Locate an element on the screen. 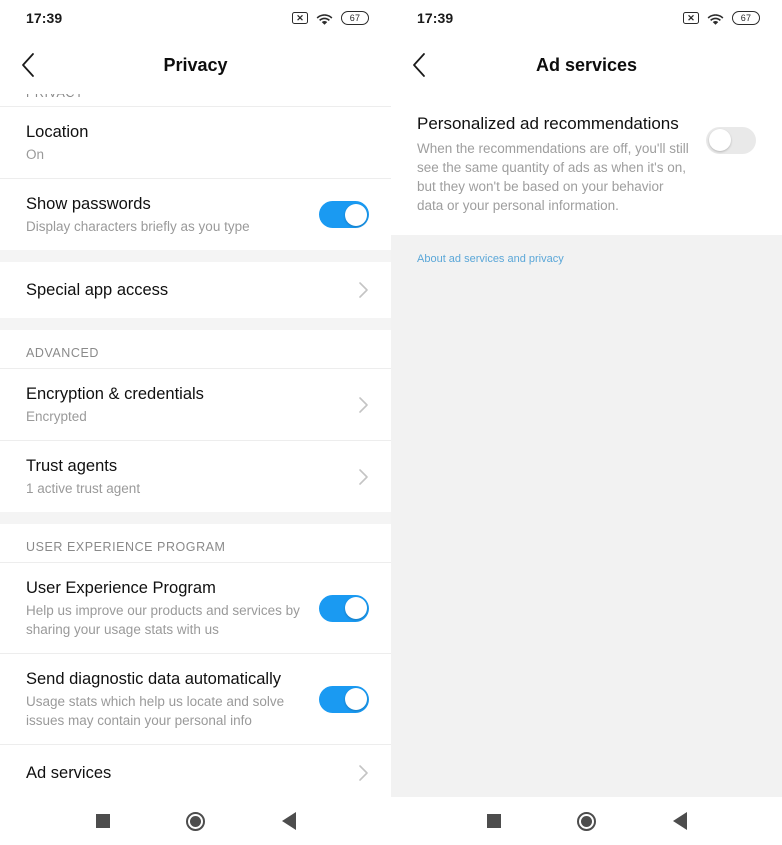 The width and height of the screenshot is (782, 845). list-item-title: Send diagnostic data automatically is located at coordinates (153, 679).